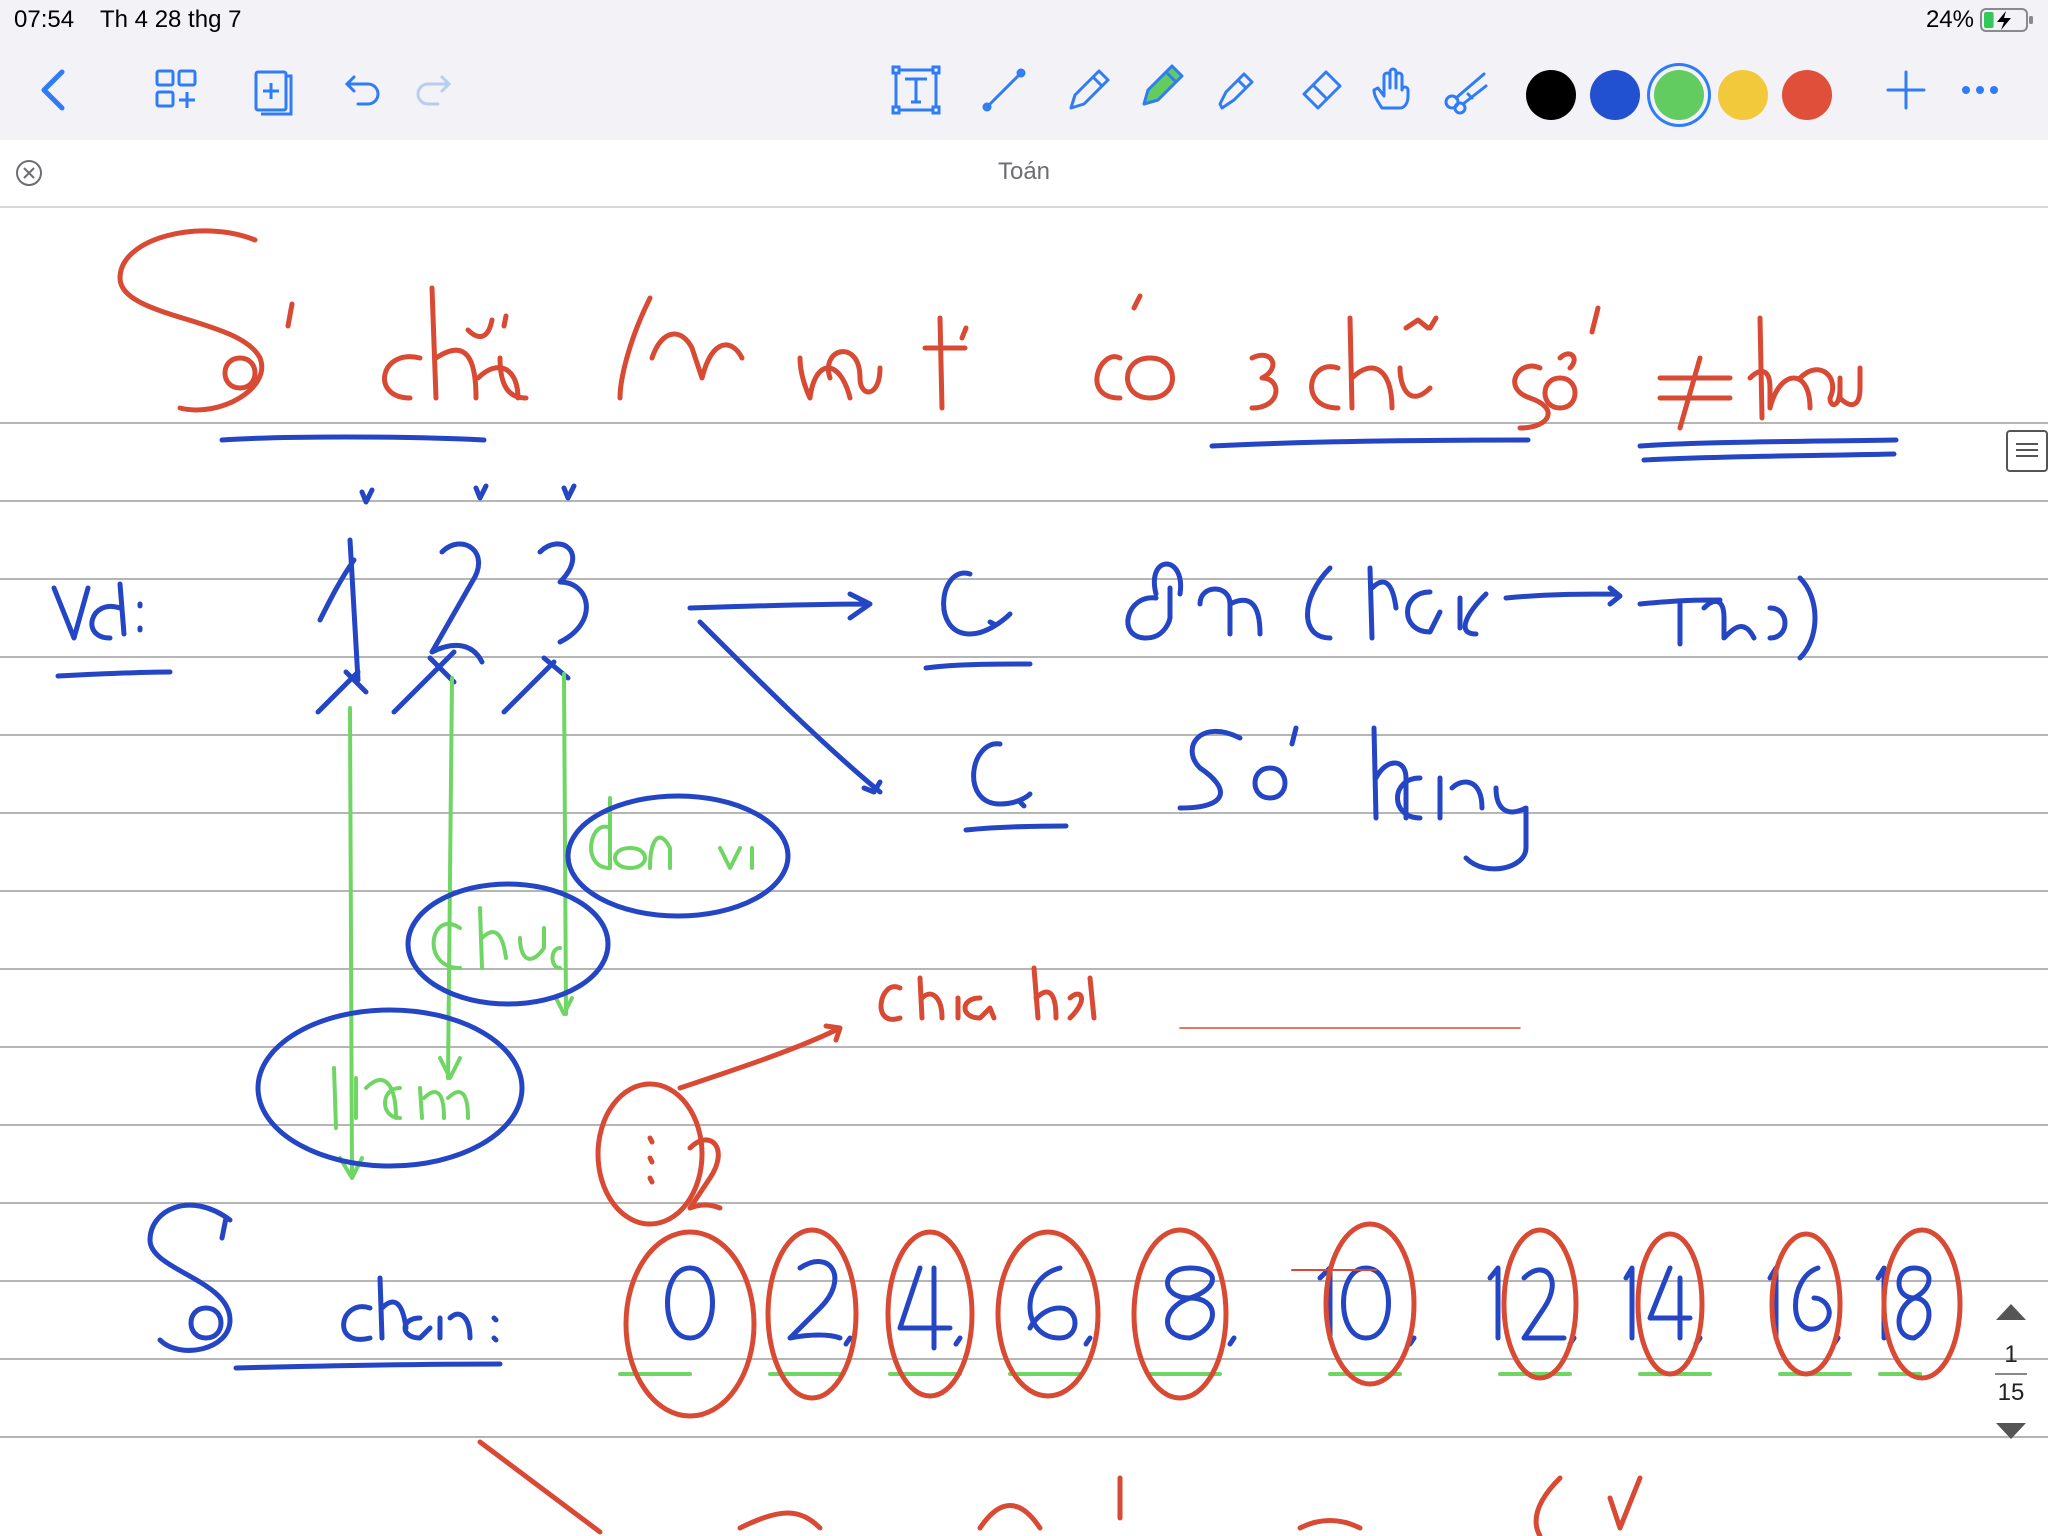 This screenshot has height=1536, width=2048. What do you see at coordinates (2011, 1431) in the screenshot?
I see `next-page-icon` at bounding box center [2011, 1431].